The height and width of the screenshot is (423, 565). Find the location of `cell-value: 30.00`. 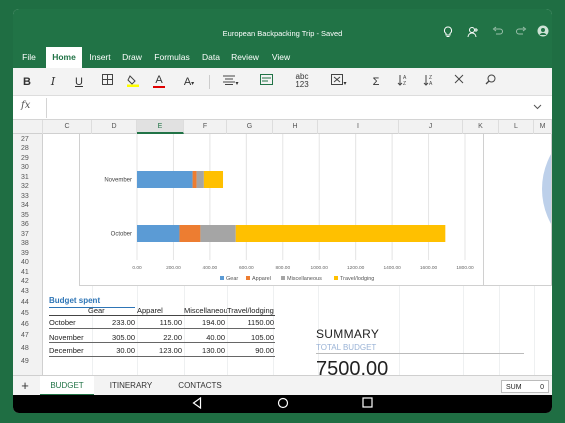

cell-value: 30.00 is located at coordinates (125, 350).